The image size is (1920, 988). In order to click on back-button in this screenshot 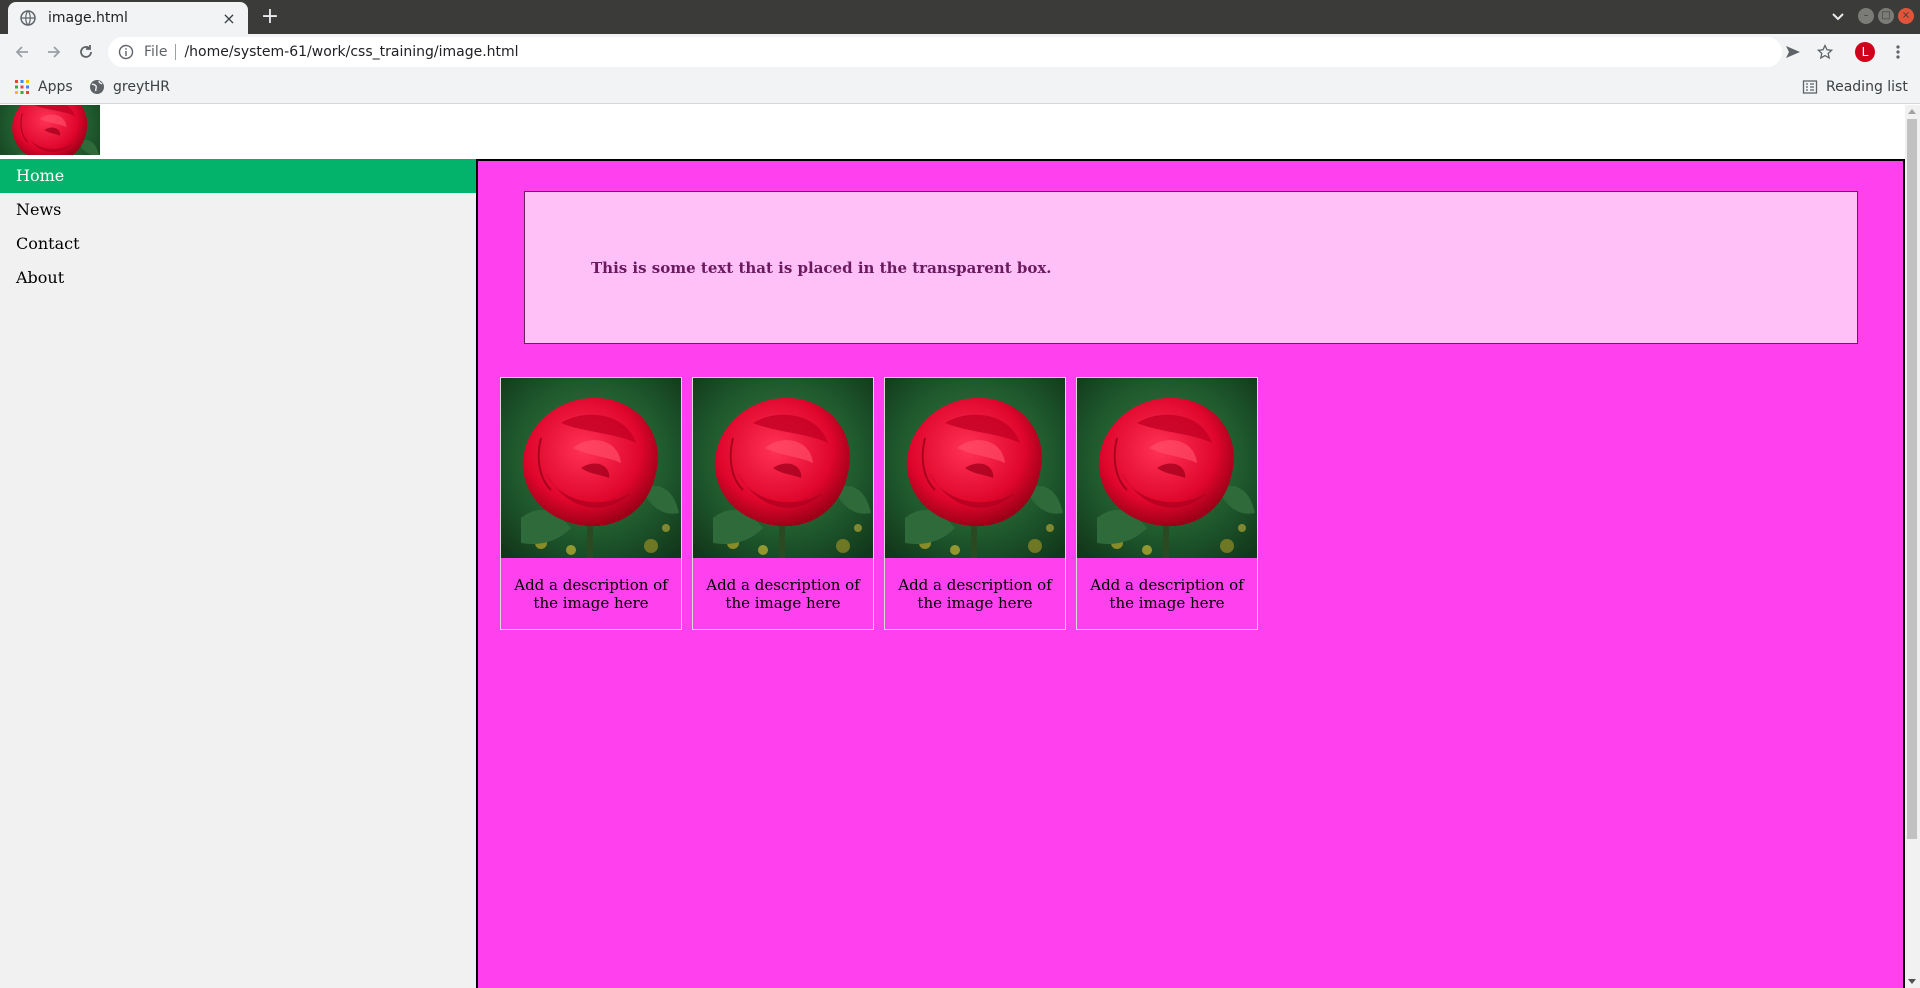, I will do `click(22, 52)`.